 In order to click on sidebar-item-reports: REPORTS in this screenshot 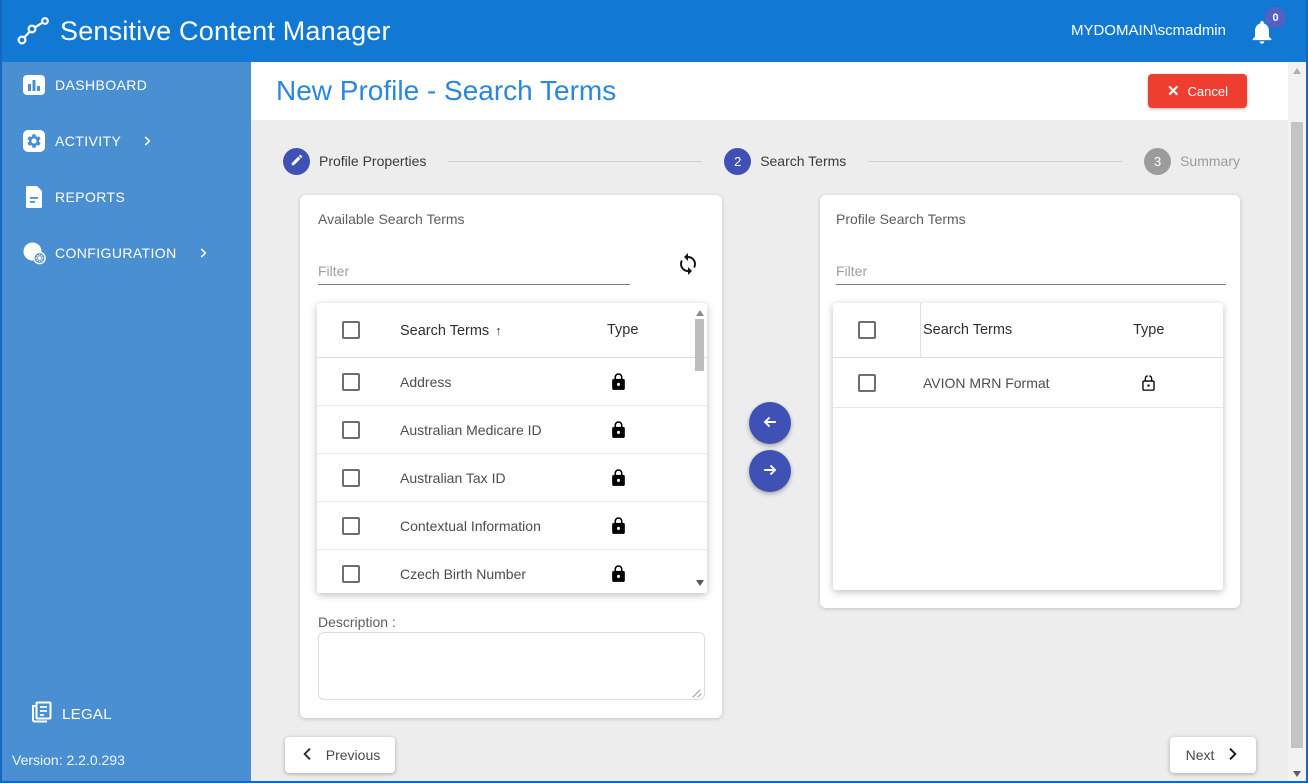, I will do `click(125, 197)`.